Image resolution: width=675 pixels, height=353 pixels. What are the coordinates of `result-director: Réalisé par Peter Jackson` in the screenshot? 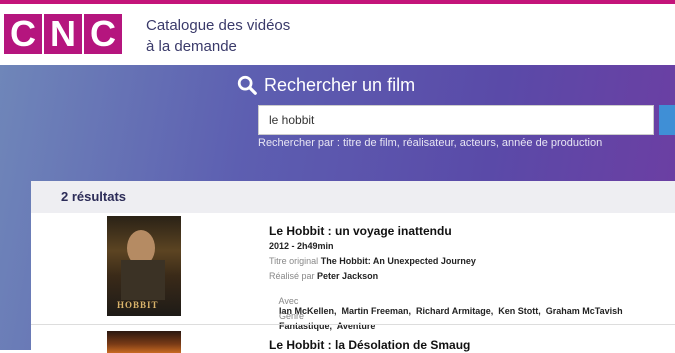 It's located at (323, 276).